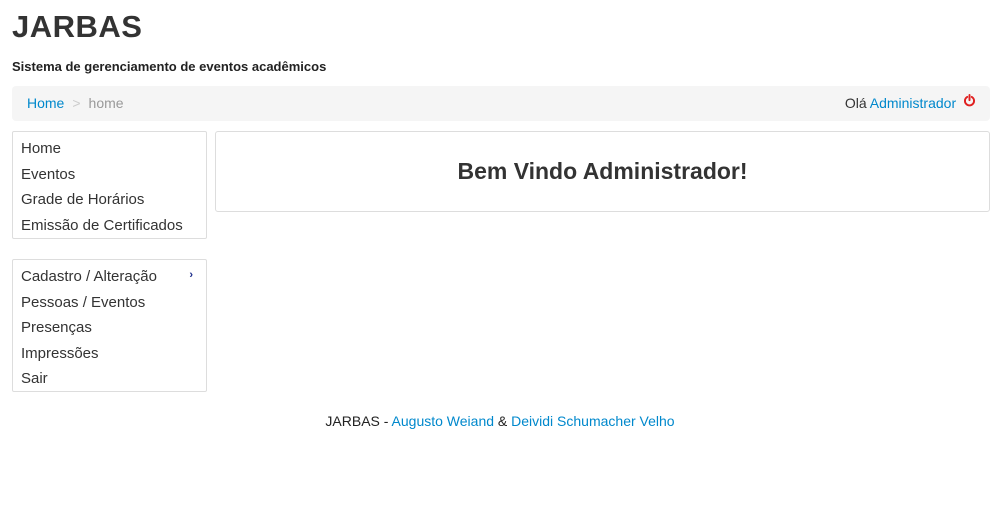 Image resolution: width=1000 pixels, height=520 pixels. I want to click on breadcrumb-trail: Home > home, so click(75, 103).